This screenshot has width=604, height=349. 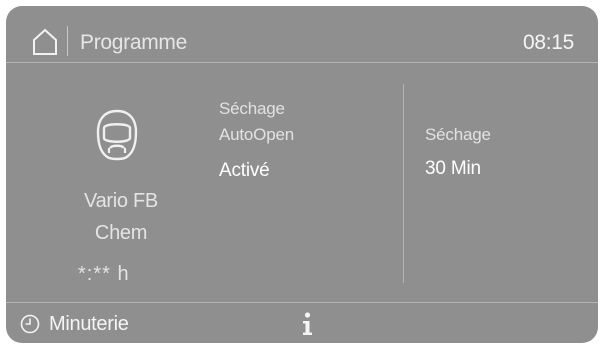 I want to click on clock-icon, so click(x=30, y=324).